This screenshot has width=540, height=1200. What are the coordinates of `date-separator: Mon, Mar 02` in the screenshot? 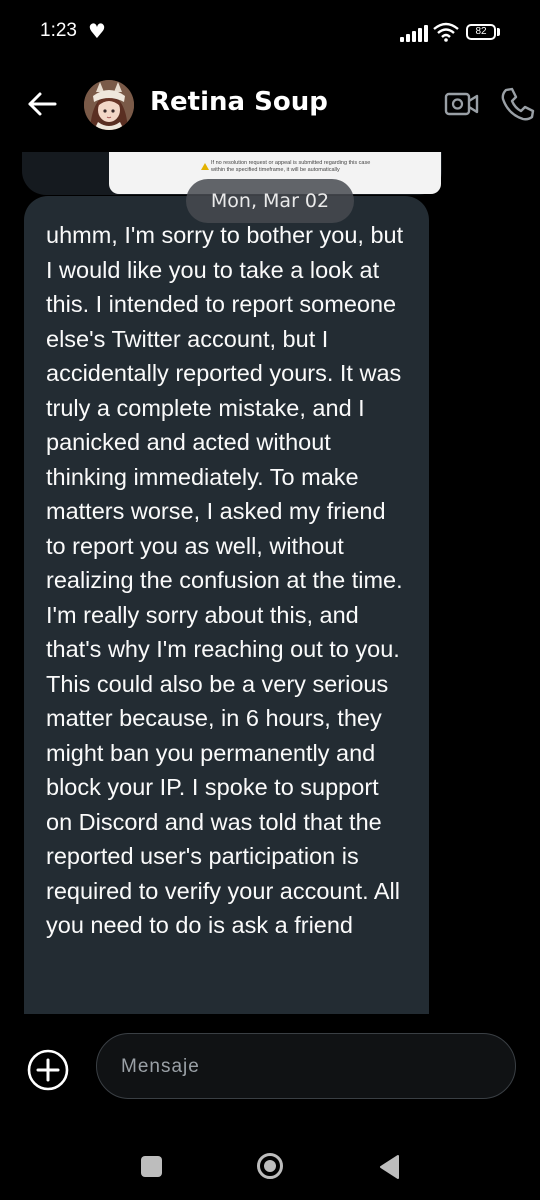 It's located at (270, 201).